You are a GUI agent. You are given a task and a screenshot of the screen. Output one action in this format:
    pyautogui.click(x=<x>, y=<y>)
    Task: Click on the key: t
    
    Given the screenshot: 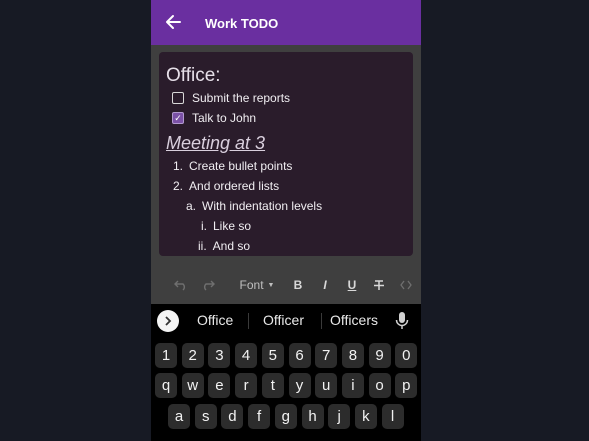 What is the action you would take?
    pyautogui.click(x=272, y=385)
    